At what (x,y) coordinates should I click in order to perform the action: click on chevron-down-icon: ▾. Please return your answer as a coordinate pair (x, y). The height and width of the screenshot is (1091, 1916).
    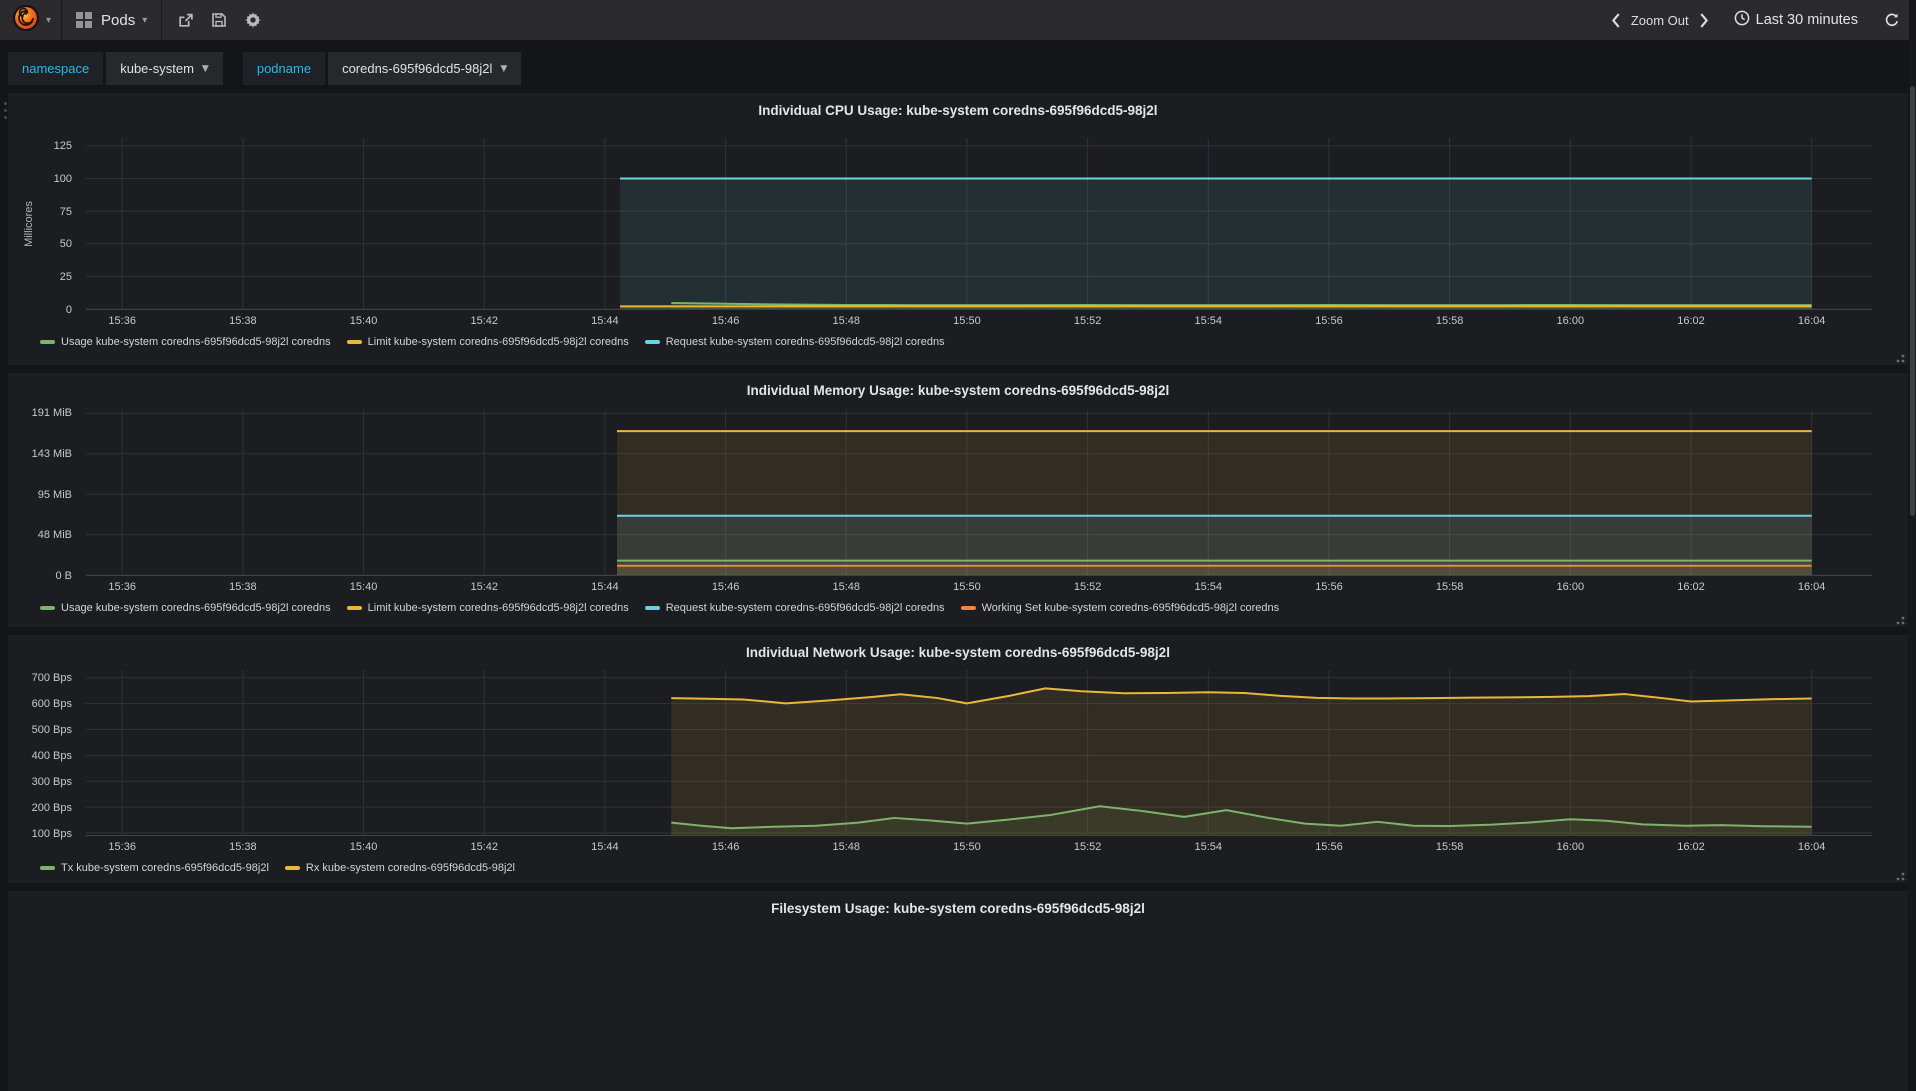
    Looking at the image, I should click on (49, 20).